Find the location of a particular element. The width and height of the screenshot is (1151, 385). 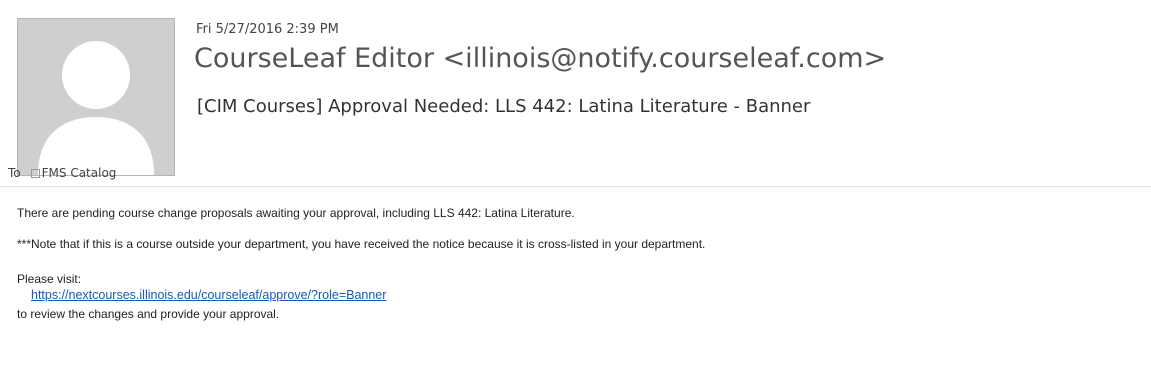

person-silhouette-icon is located at coordinates (96, 97).